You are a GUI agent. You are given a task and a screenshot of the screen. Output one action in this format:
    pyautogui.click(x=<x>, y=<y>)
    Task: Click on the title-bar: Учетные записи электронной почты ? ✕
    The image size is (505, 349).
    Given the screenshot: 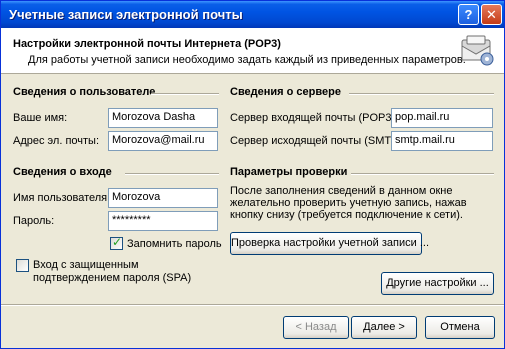 What is the action you would take?
    pyautogui.click(x=252, y=14)
    